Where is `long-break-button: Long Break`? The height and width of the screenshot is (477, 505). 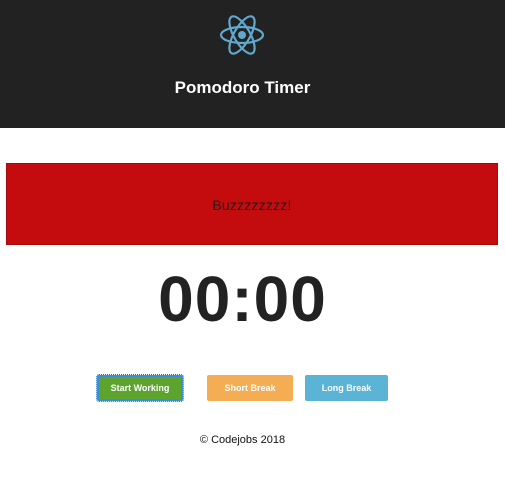
long-break-button: Long Break is located at coordinates (346, 388).